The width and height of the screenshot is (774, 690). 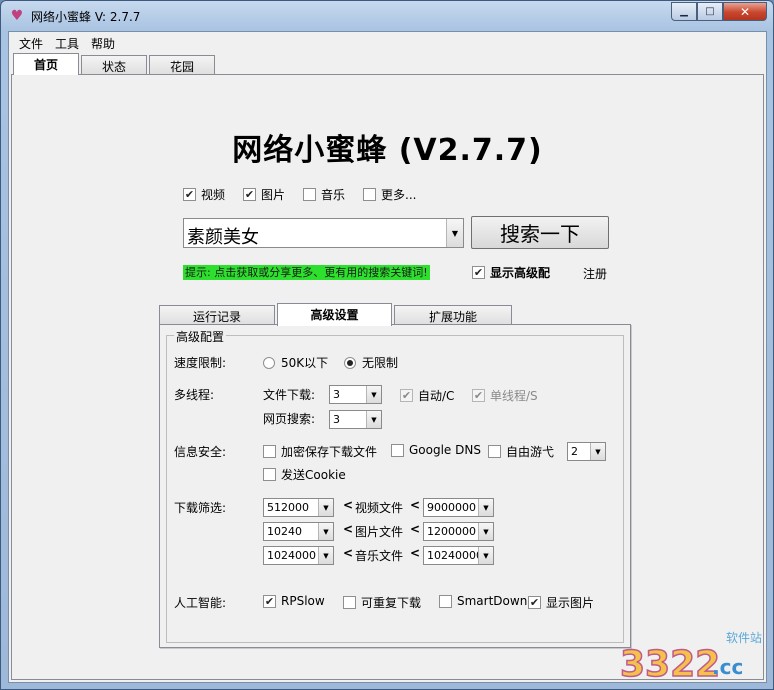 I want to click on speed-50k-radio: 50K以下, so click(x=295, y=362).